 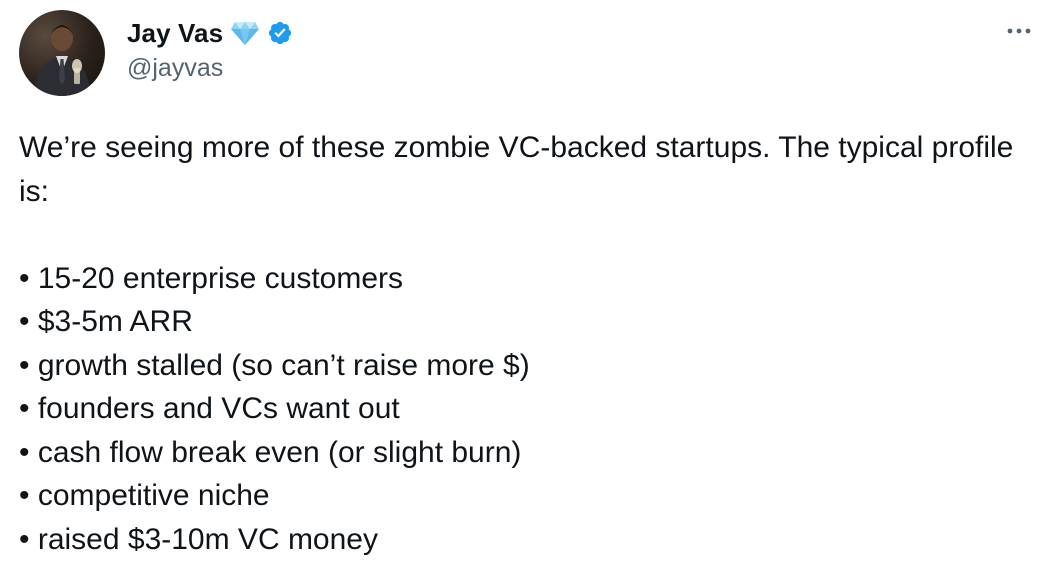 I want to click on list-item: • cash flow break even (or slight burn), so click(x=270, y=452).